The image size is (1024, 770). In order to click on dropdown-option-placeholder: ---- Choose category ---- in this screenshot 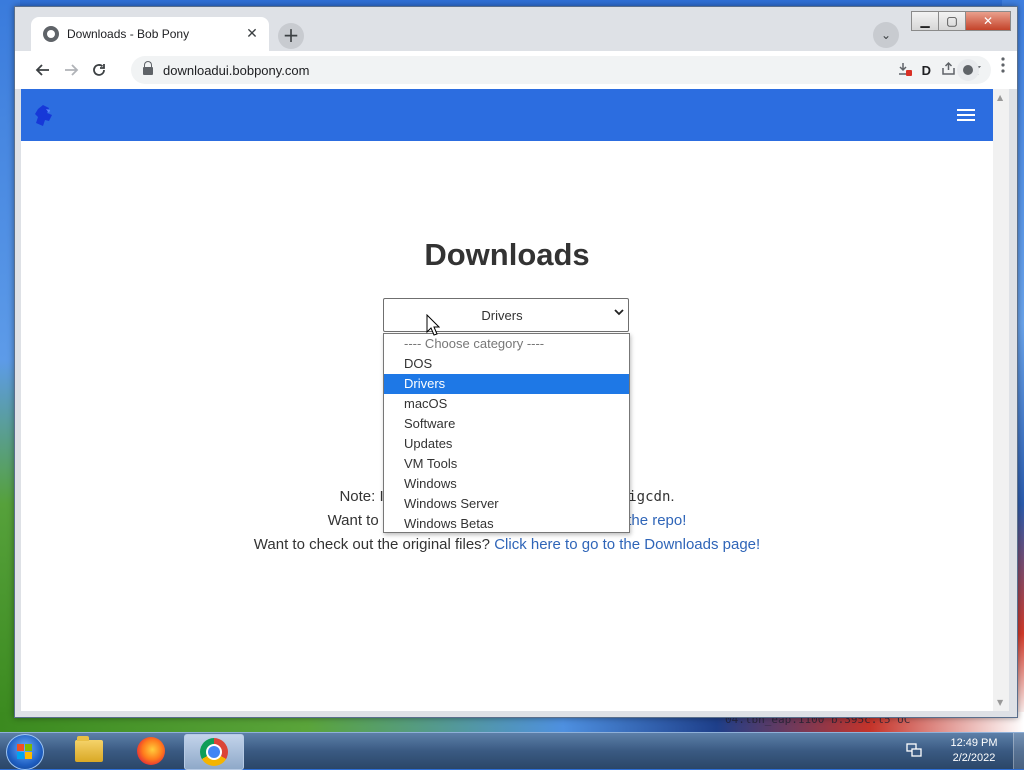, I will do `click(506, 344)`.